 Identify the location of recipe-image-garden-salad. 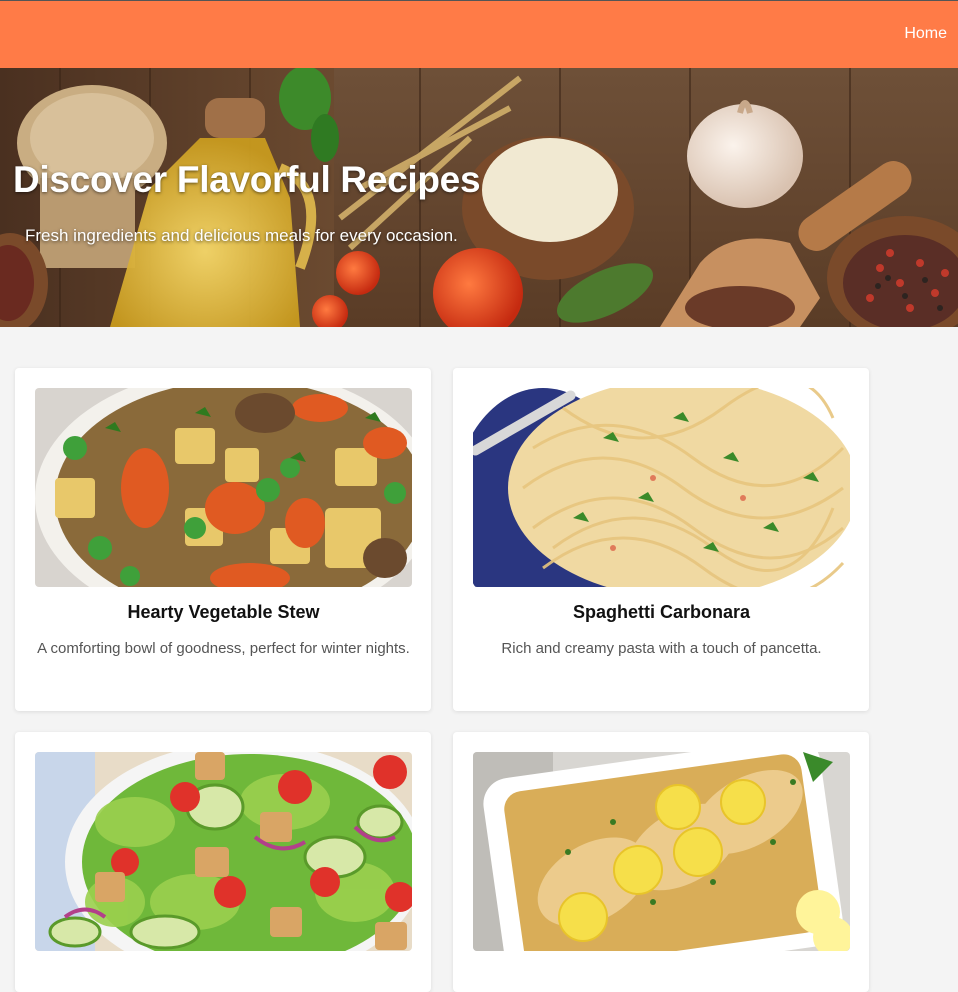
(223, 851).